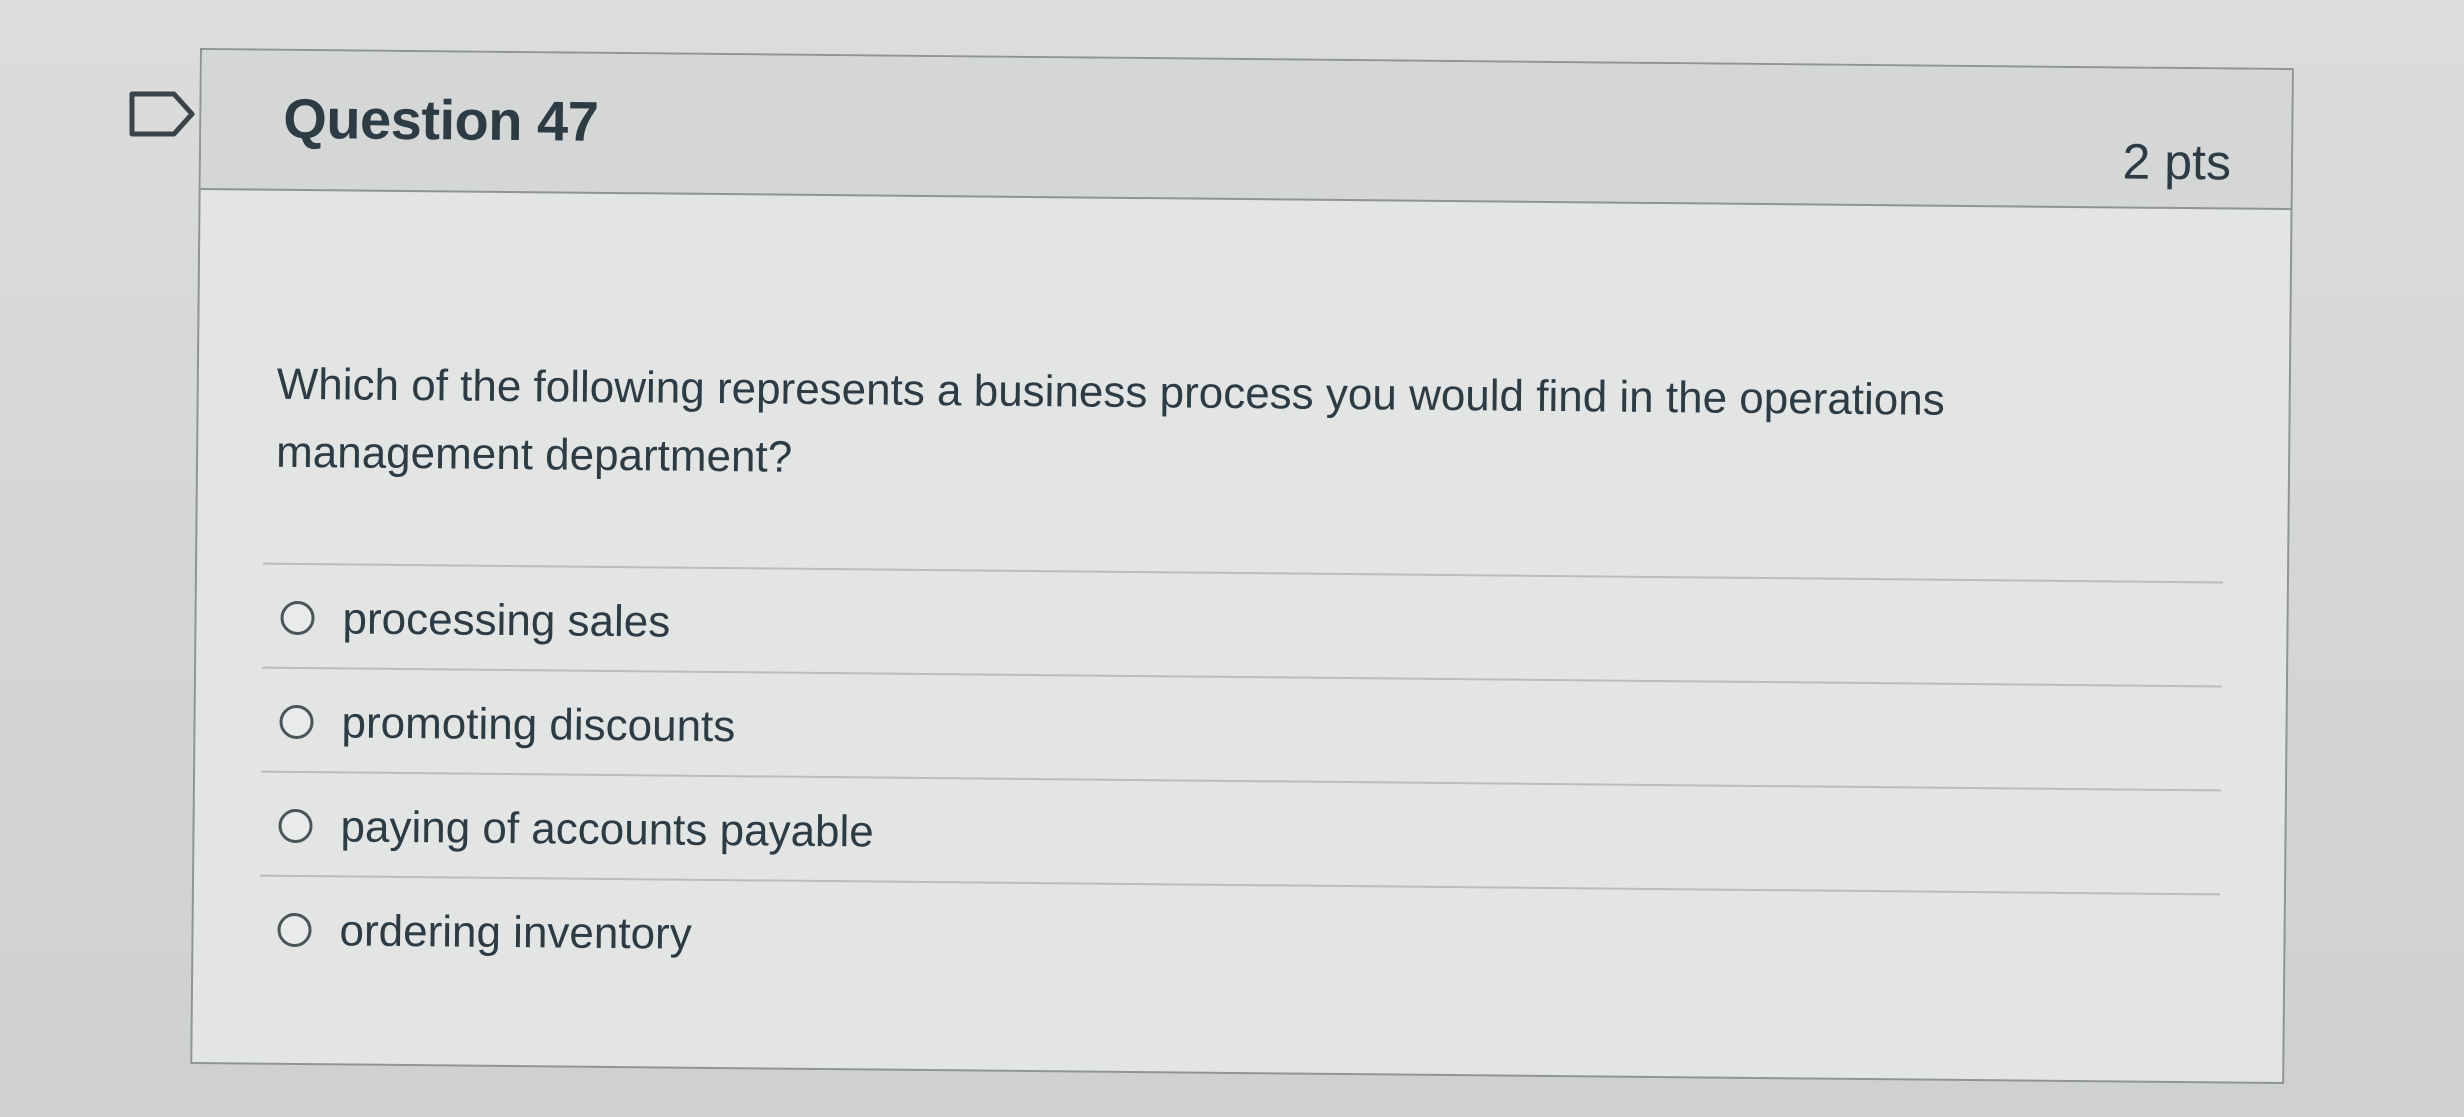  Describe the element at coordinates (1246, 130) in the screenshot. I see `question-header: Question 47 2 pts` at that location.